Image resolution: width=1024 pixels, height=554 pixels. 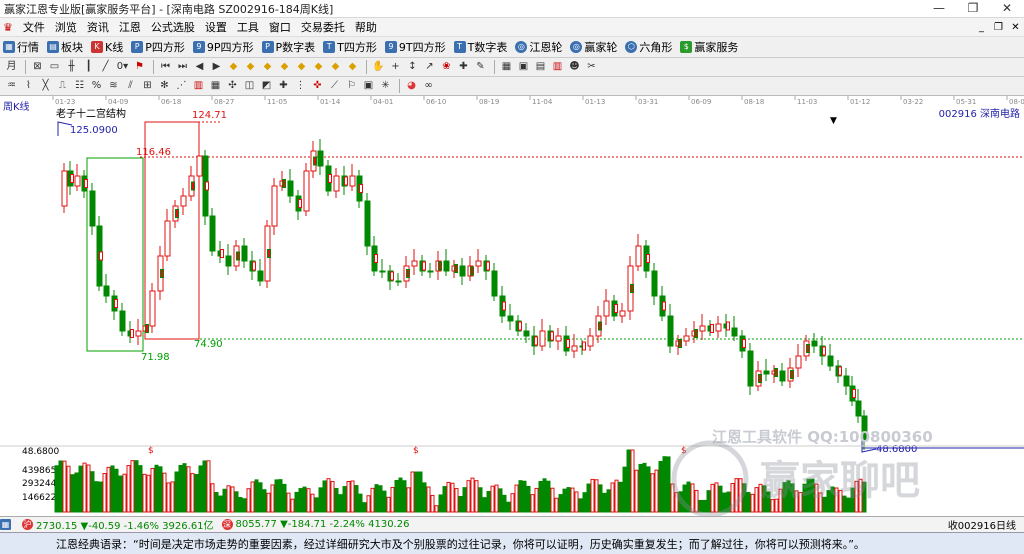 What do you see at coordinates (351, 47) in the screenshot?
I see `tool-t-square: T T四方形` at bounding box center [351, 47].